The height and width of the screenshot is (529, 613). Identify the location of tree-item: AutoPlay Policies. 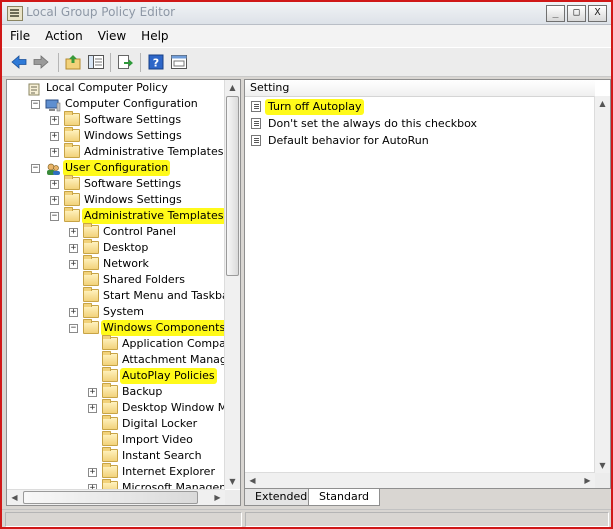
(116, 375).